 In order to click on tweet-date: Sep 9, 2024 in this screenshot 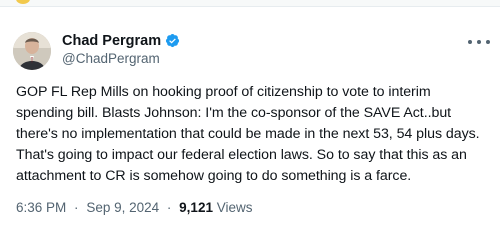, I will do `click(122, 207)`.